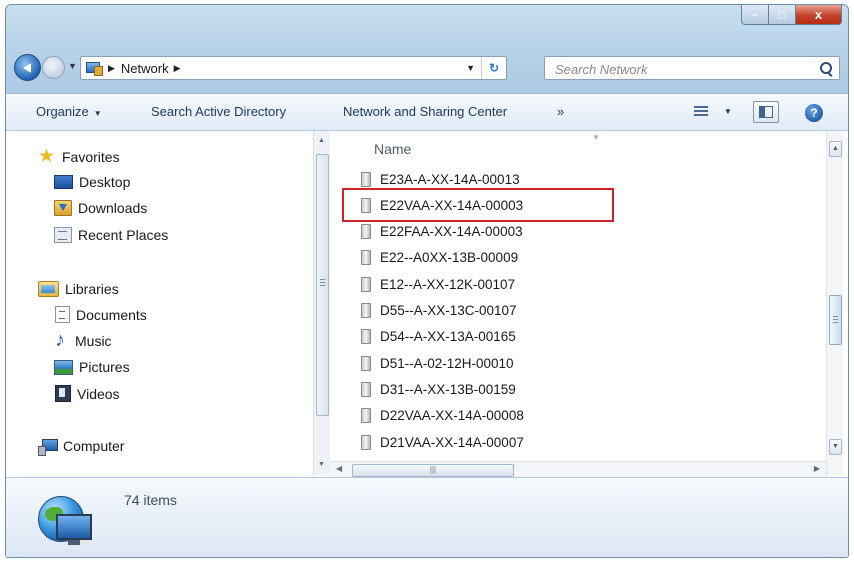 The width and height of the screenshot is (854, 562). I want to click on scroll-up-button: ▲, so click(835, 149).